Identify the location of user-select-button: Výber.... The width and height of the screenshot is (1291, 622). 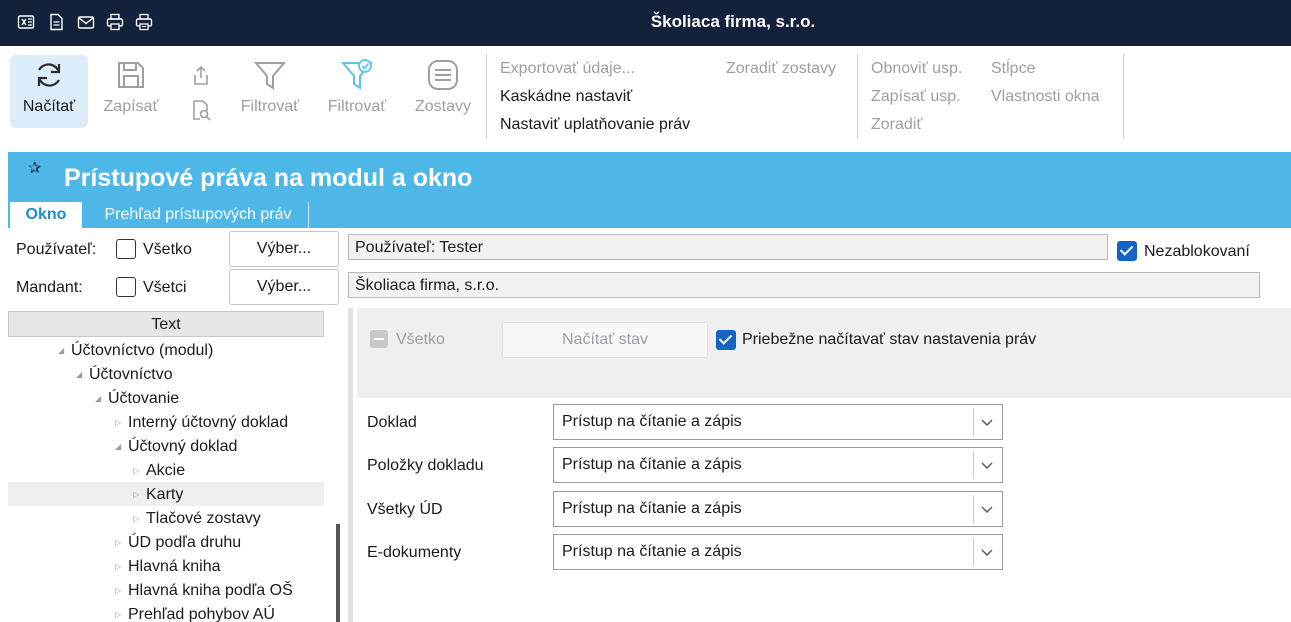
(284, 249).